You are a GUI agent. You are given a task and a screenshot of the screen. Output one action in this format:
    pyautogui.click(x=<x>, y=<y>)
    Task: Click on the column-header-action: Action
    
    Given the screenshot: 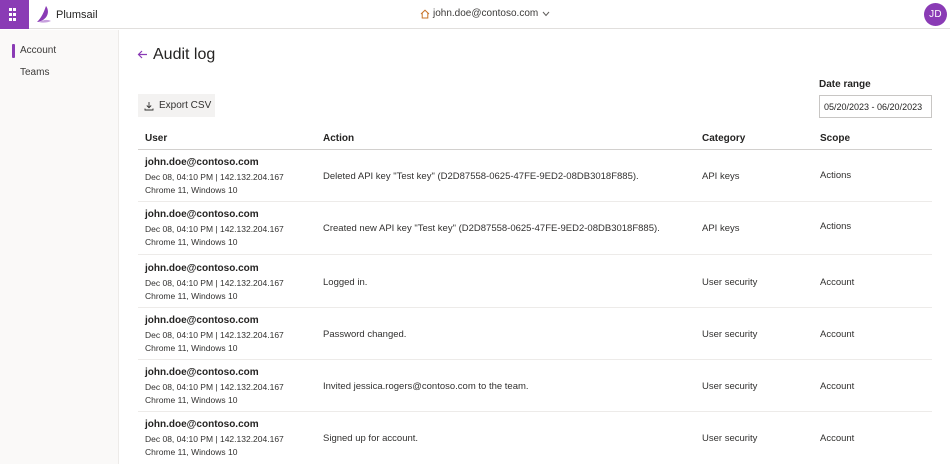 What is the action you would take?
    pyautogui.click(x=339, y=138)
    